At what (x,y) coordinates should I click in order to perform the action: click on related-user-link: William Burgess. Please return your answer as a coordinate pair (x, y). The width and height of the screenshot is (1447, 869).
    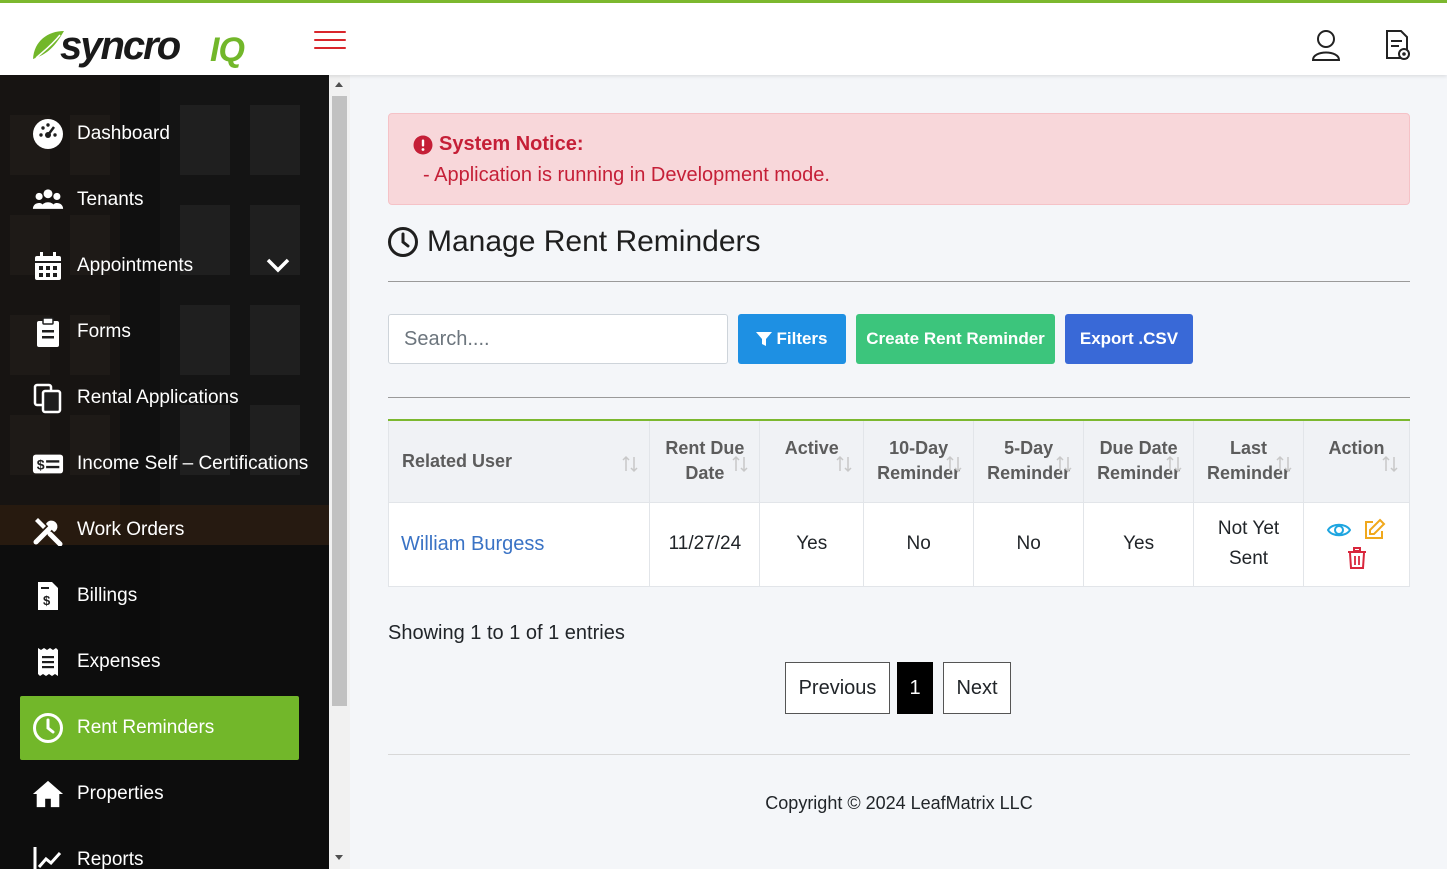
    Looking at the image, I should click on (472, 544).